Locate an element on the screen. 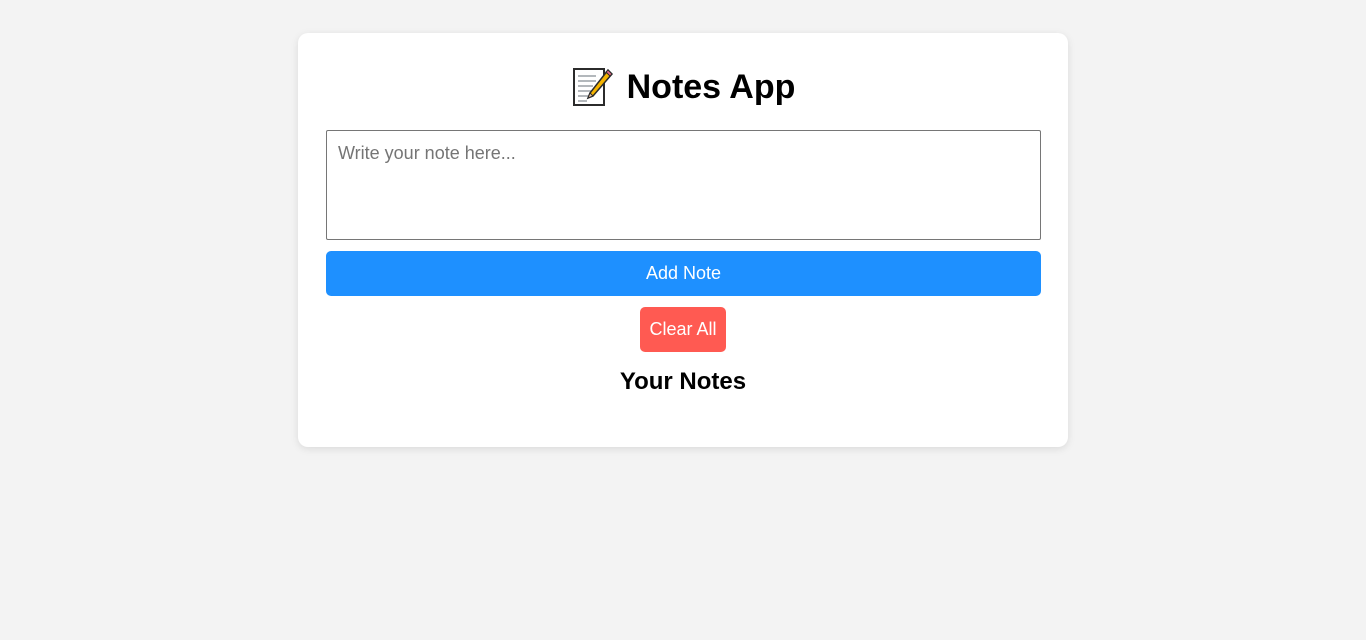 Image resolution: width=1366 pixels, height=640 pixels. page-title: Notes App is located at coordinates (683, 87).